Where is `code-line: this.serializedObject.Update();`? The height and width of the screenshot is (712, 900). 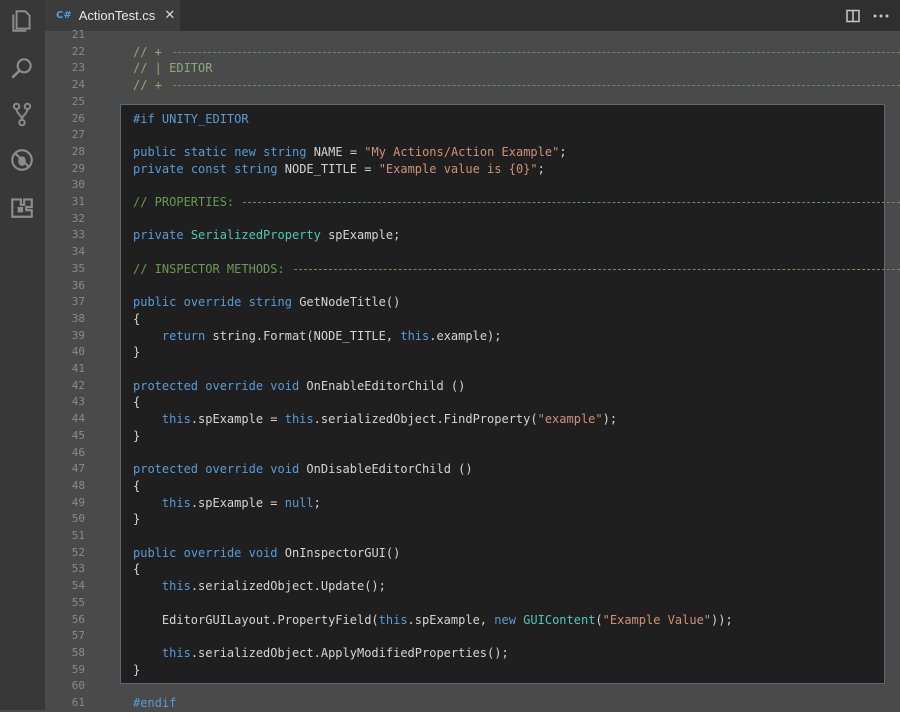 code-line: this.serializedObject.Update(); is located at coordinates (273, 586).